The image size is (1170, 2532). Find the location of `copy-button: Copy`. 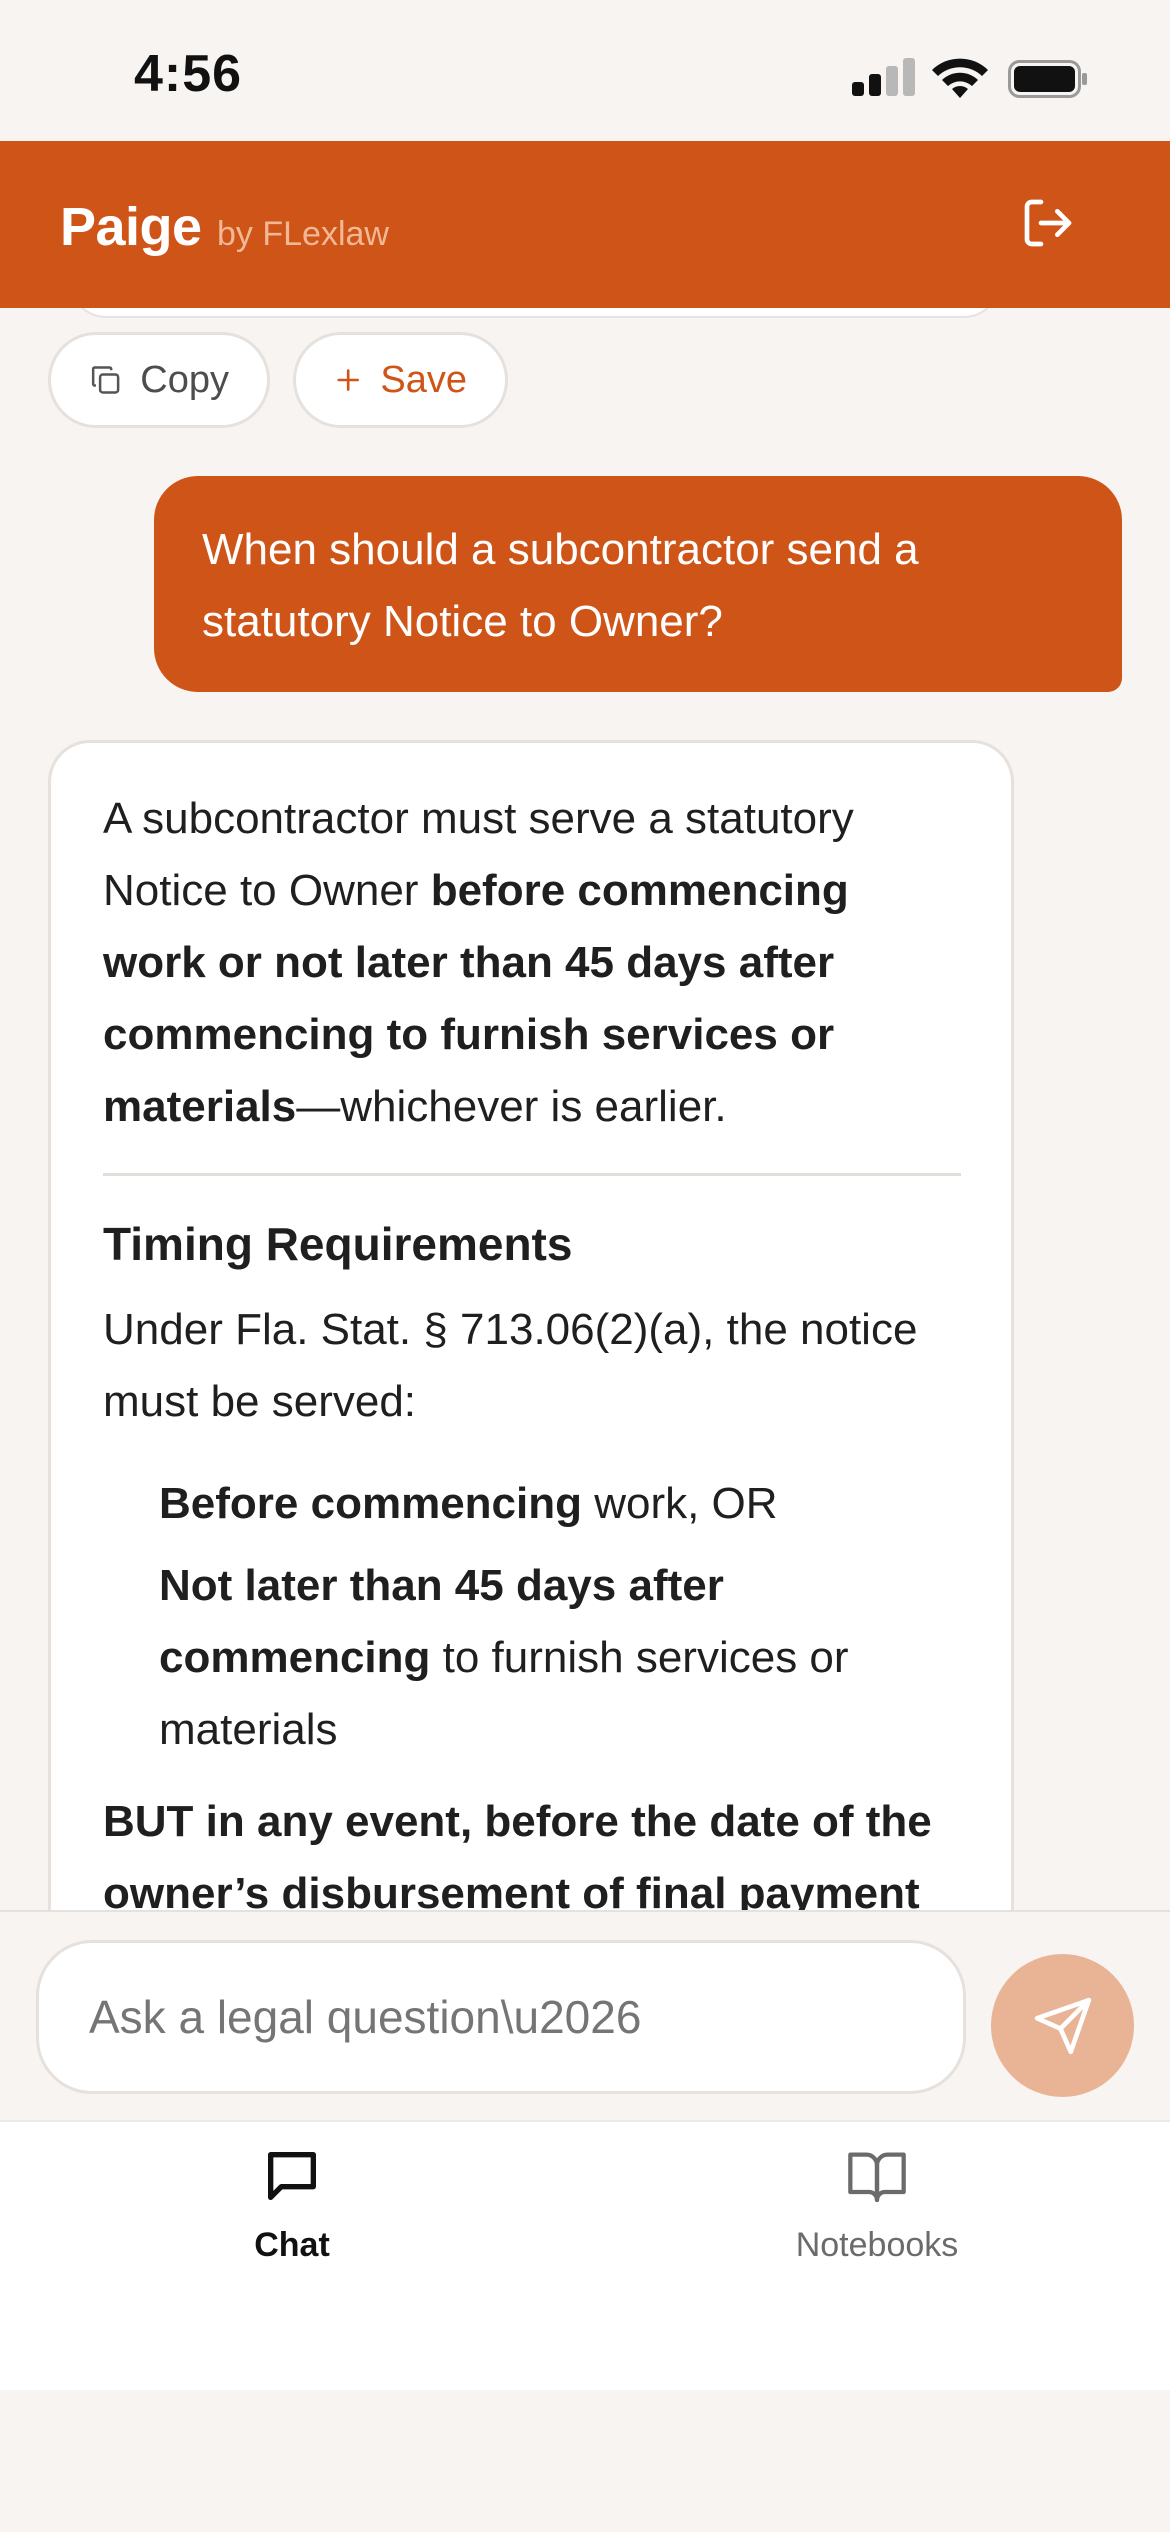

copy-button: Copy is located at coordinates (159, 380).